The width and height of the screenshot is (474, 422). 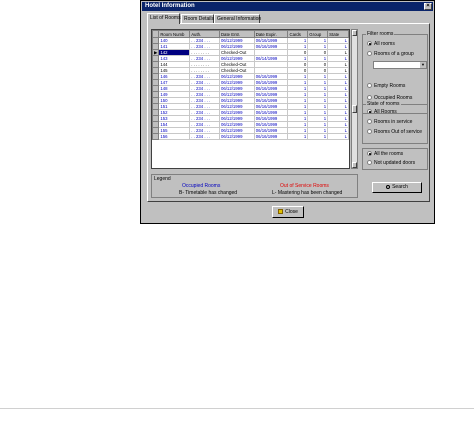 What do you see at coordinates (307, 193) in the screenshot?
I see `legend-mastering: L- Mastering has been changed` at bounding box center [307, 193].